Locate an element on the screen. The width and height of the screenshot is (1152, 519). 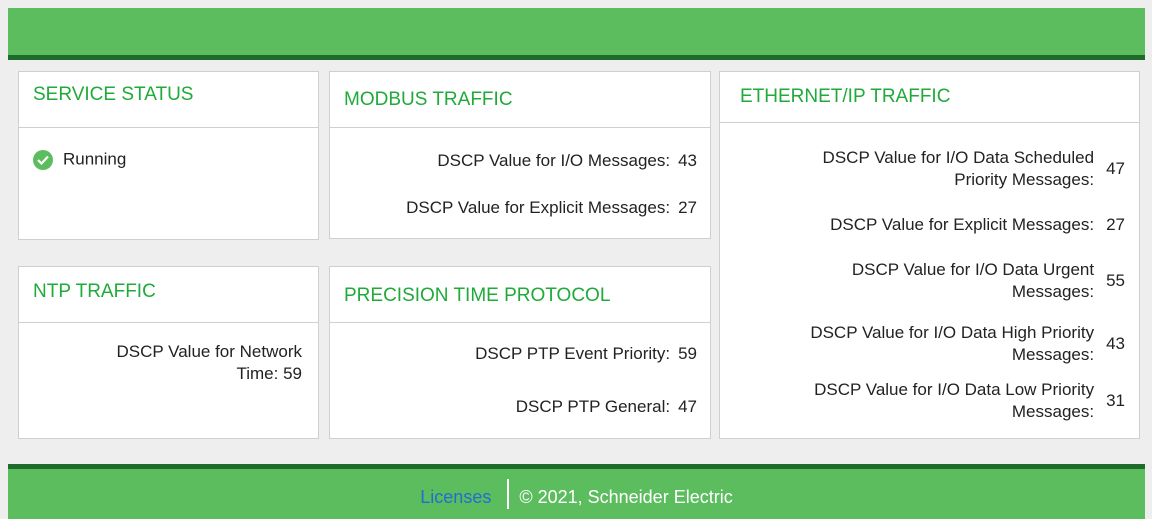
ptp-general-row: DSCP PTP General: 47 is located at coordinates (606, 407).